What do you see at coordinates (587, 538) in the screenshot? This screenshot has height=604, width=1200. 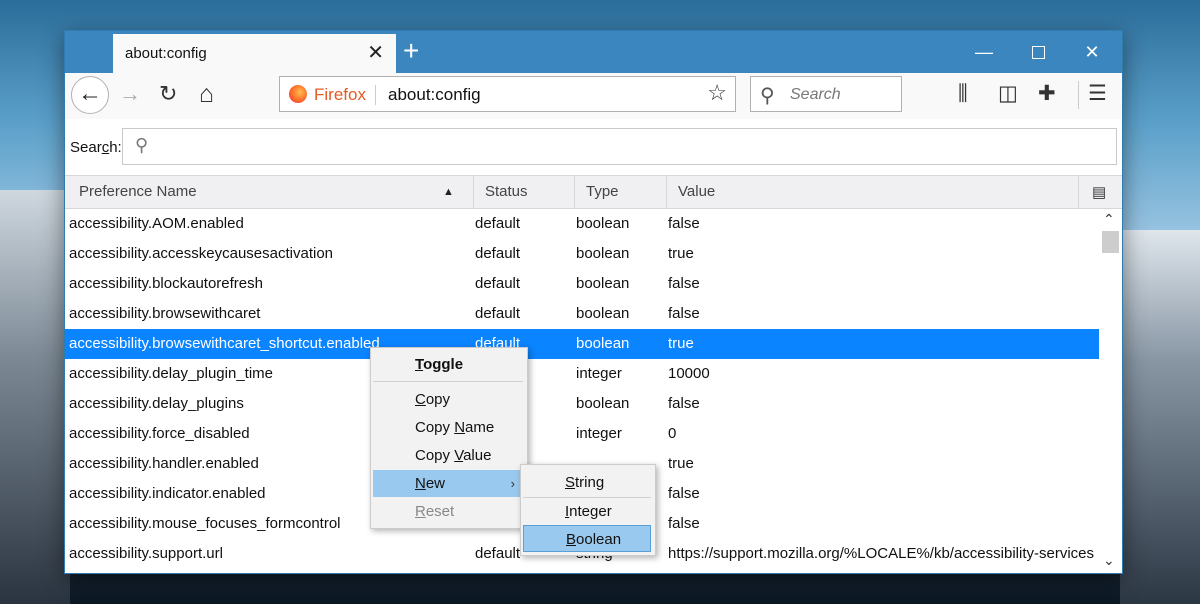 I see `submenu-item-boolean: Boolean` at bounding box center [587, 538].